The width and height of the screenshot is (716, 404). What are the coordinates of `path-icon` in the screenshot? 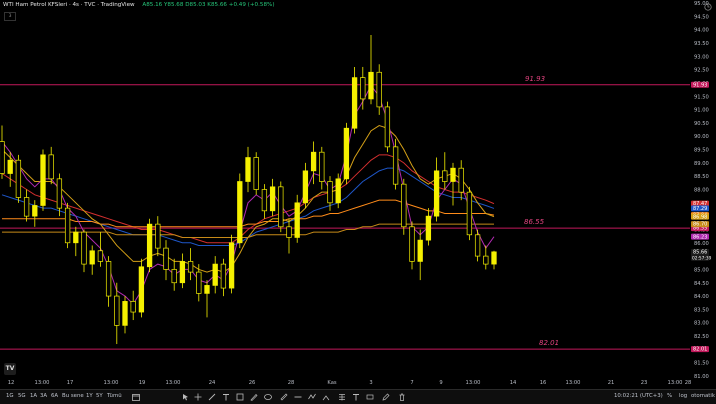 It's located at (312, 397).